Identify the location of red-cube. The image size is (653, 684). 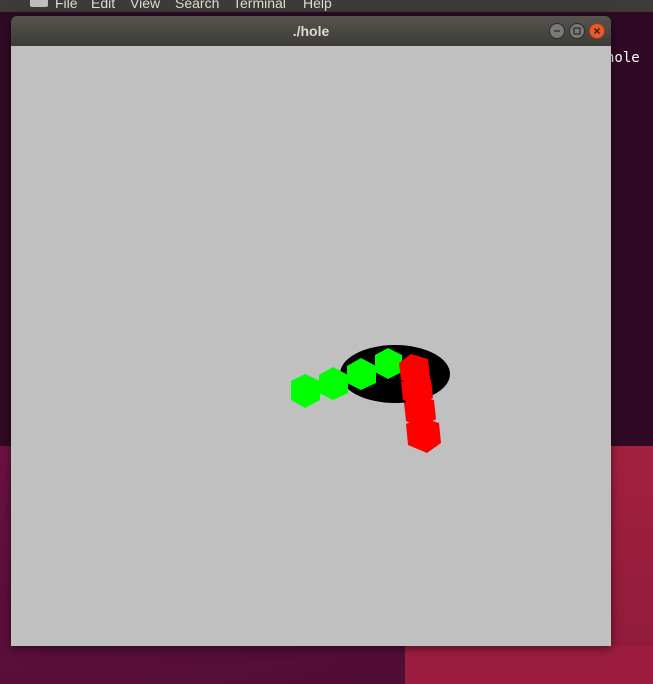
(423, 435).